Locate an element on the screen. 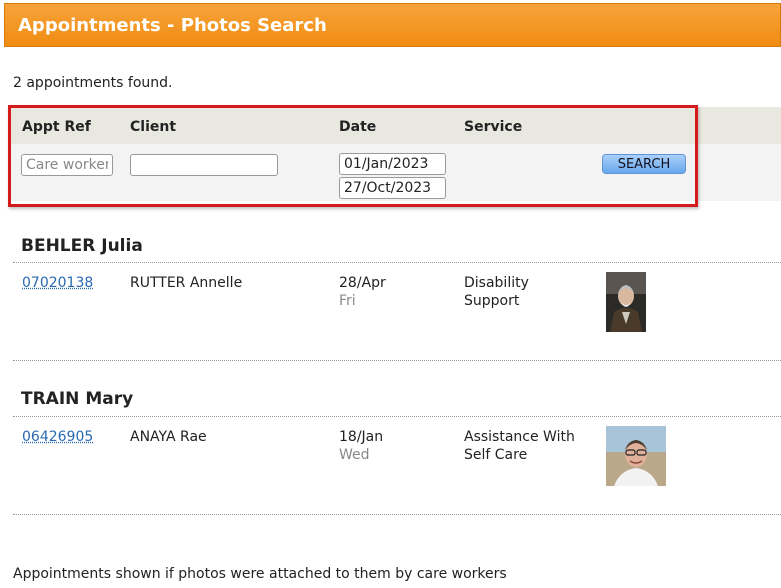  service-line-2: Support is located at coordinates (492, 301).